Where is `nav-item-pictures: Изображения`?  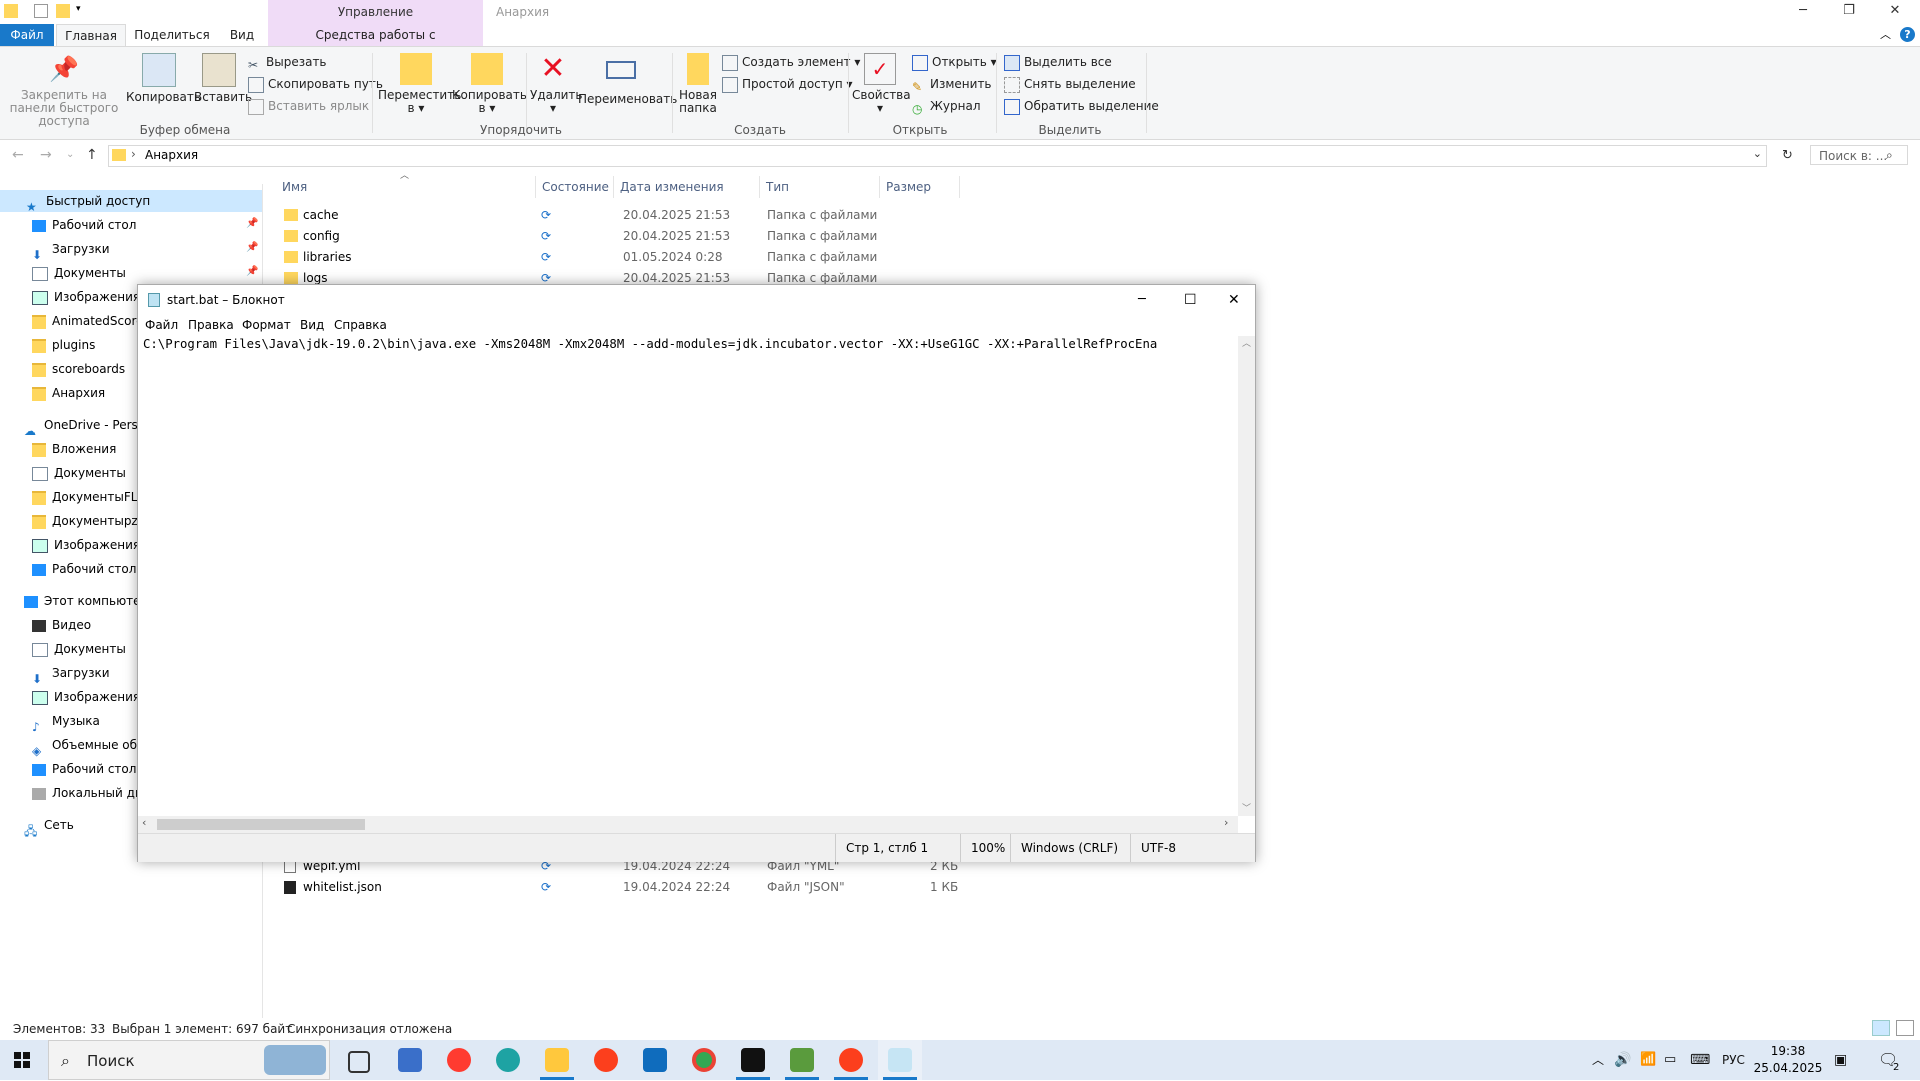
nav-item-pictures: Изображения is located at coordinates (86, 297).